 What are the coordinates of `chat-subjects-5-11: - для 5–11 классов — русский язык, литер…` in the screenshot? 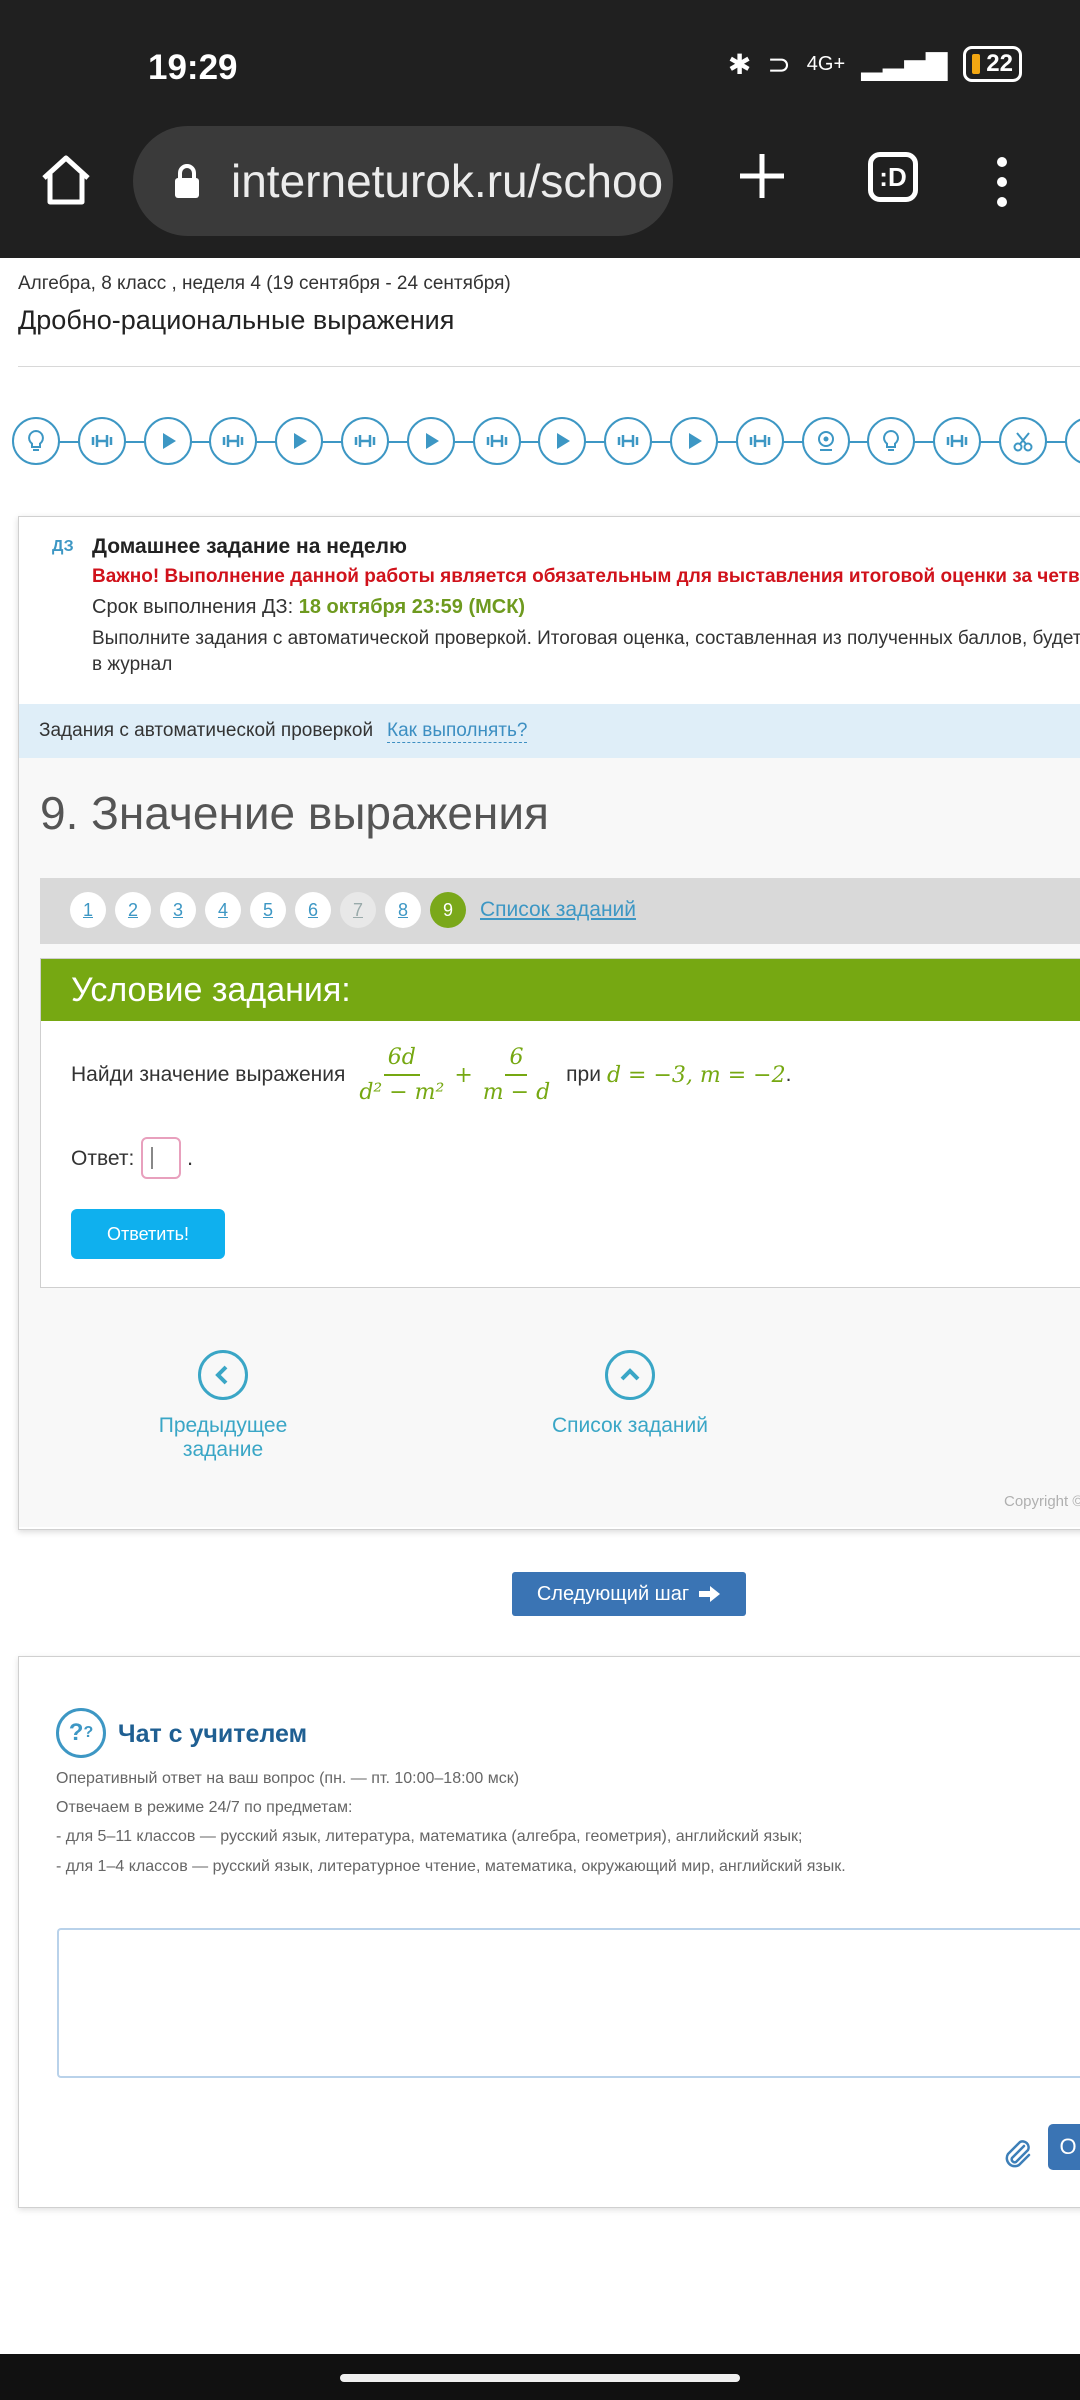 It's located at (429, 1836).